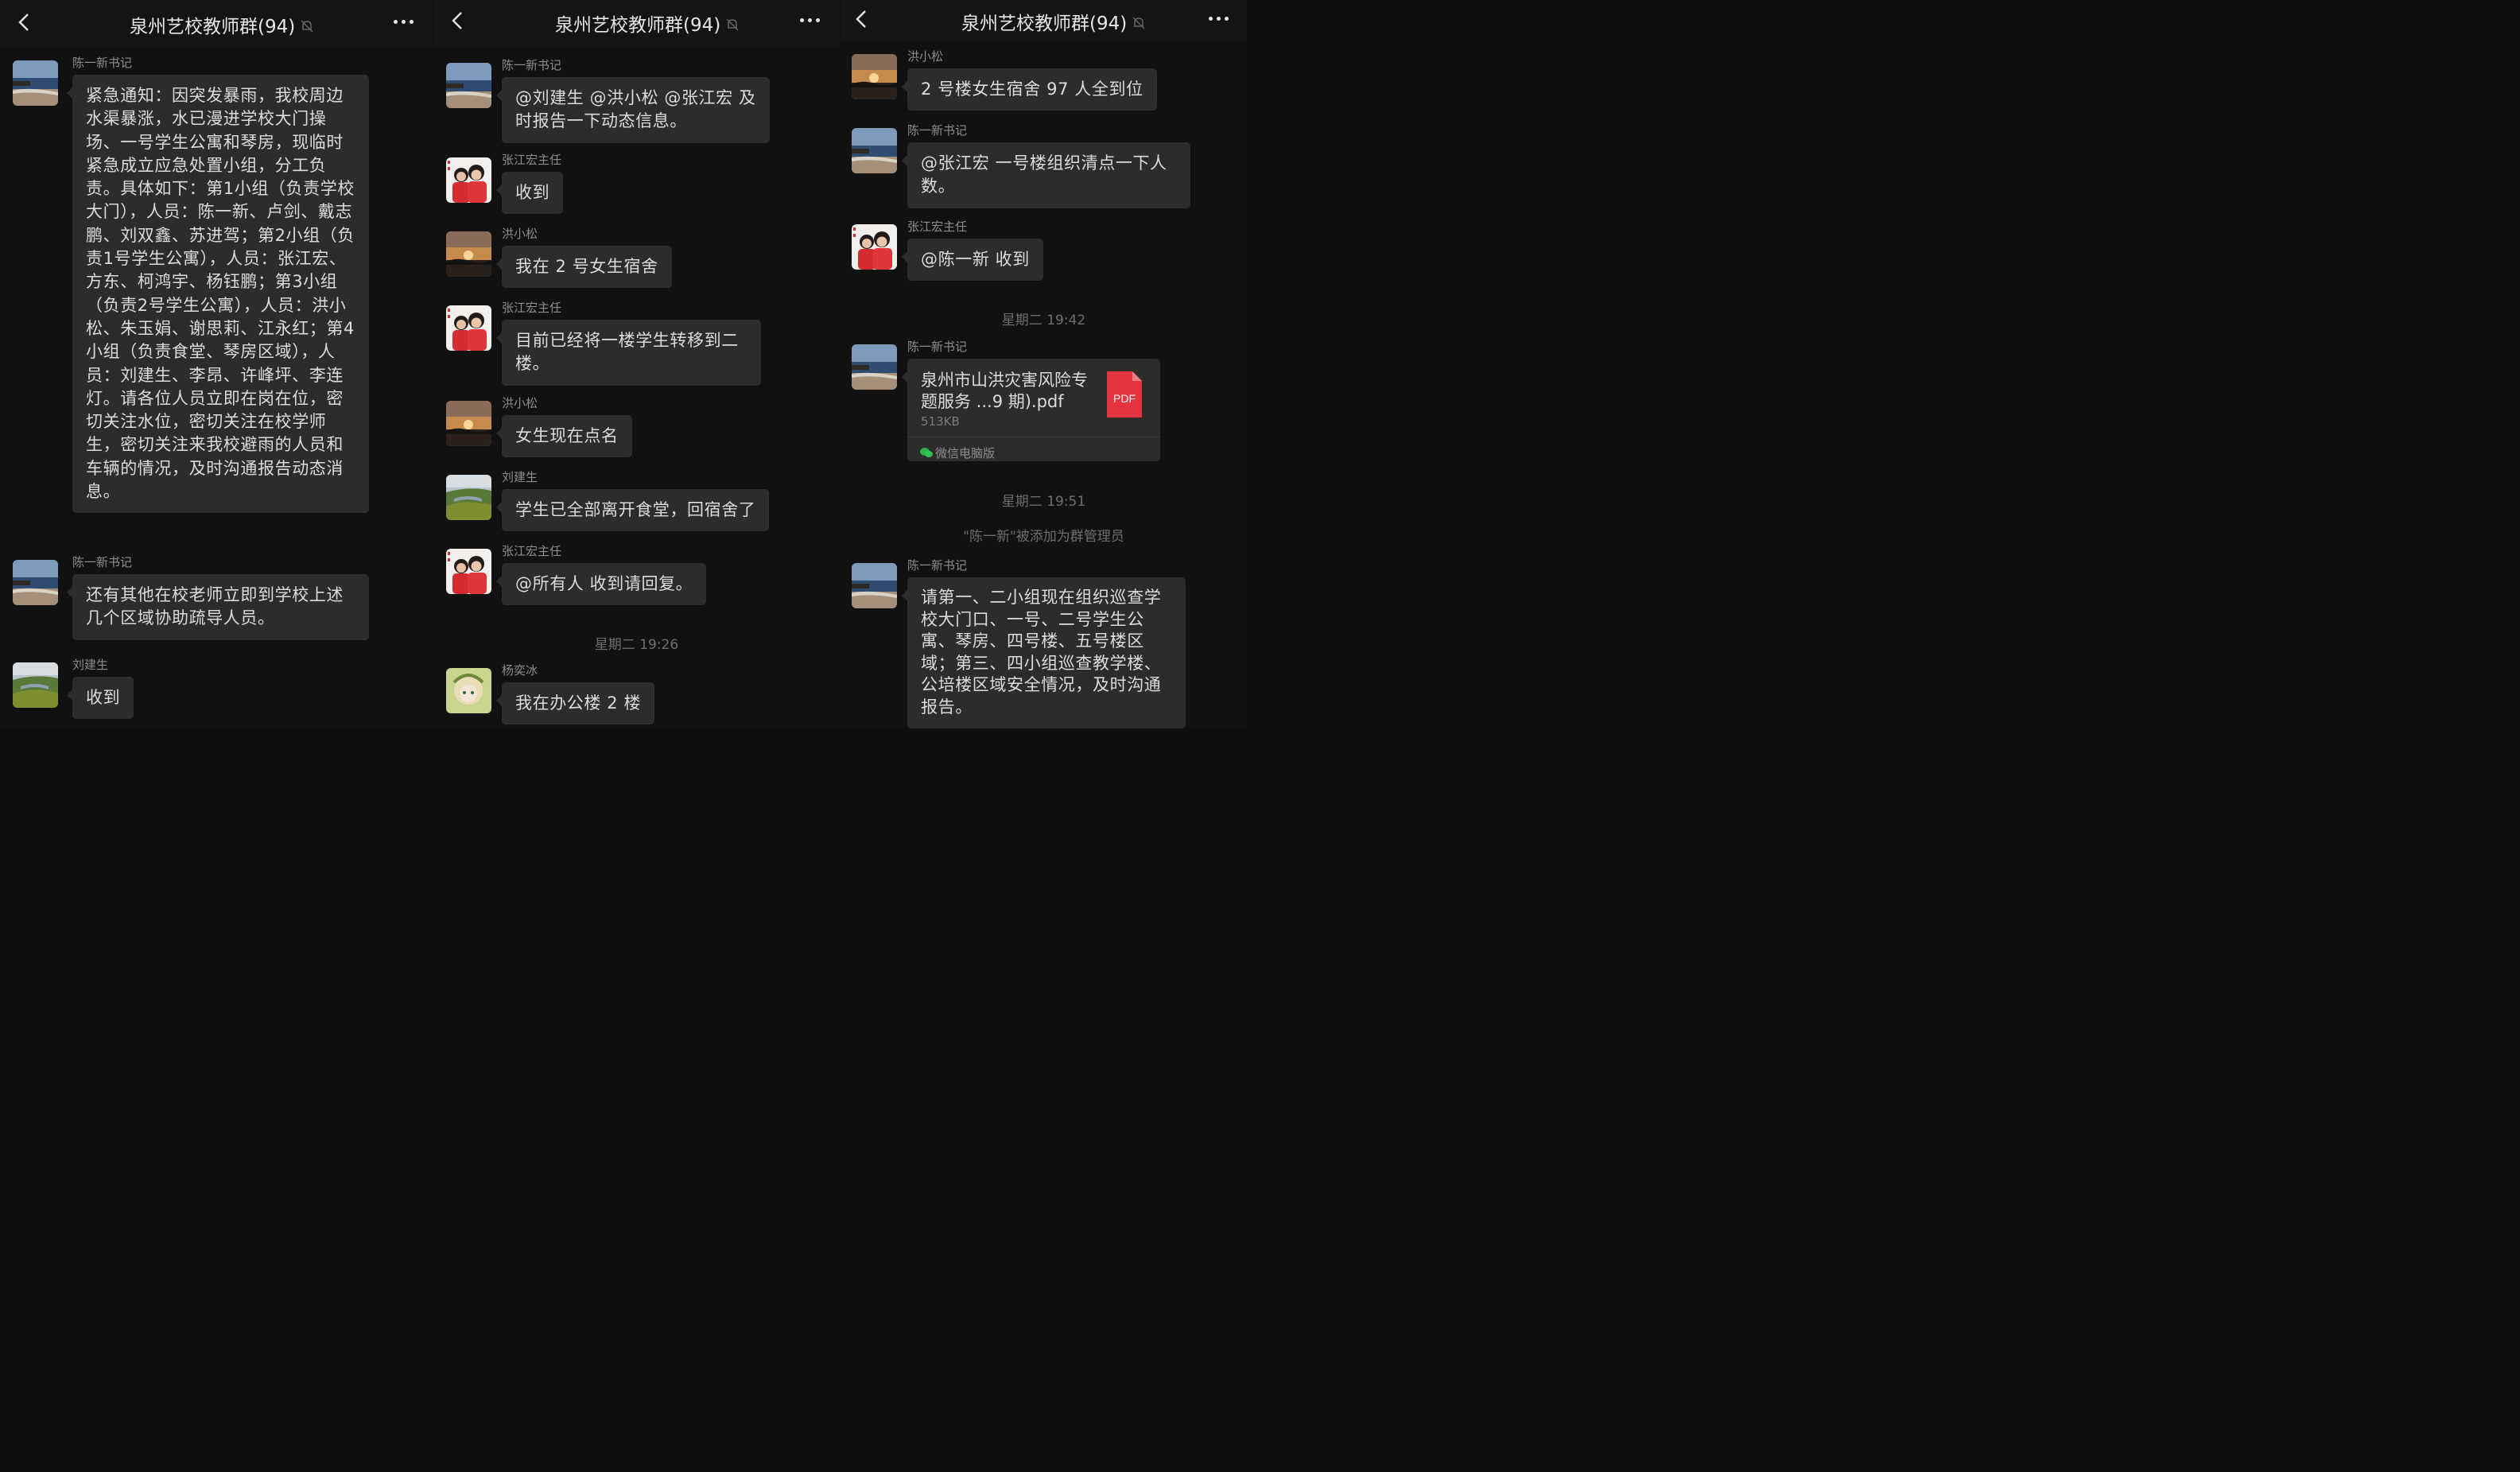 This screenshot has height=1472, width=2520. What do you see at coordinates (1029, 89) in the screenshot?
I see `message-bubble: 2 号楼女生宿舍 97 人全到位` at bounding box center [1029, 89].